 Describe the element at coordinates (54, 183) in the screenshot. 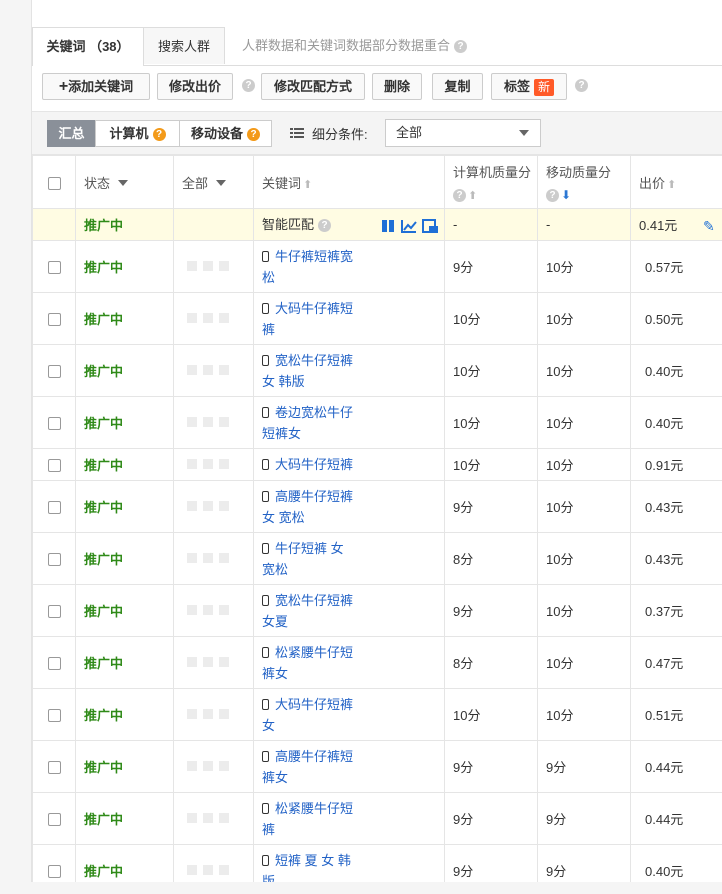

I see `select-all-checkbox` at that location.